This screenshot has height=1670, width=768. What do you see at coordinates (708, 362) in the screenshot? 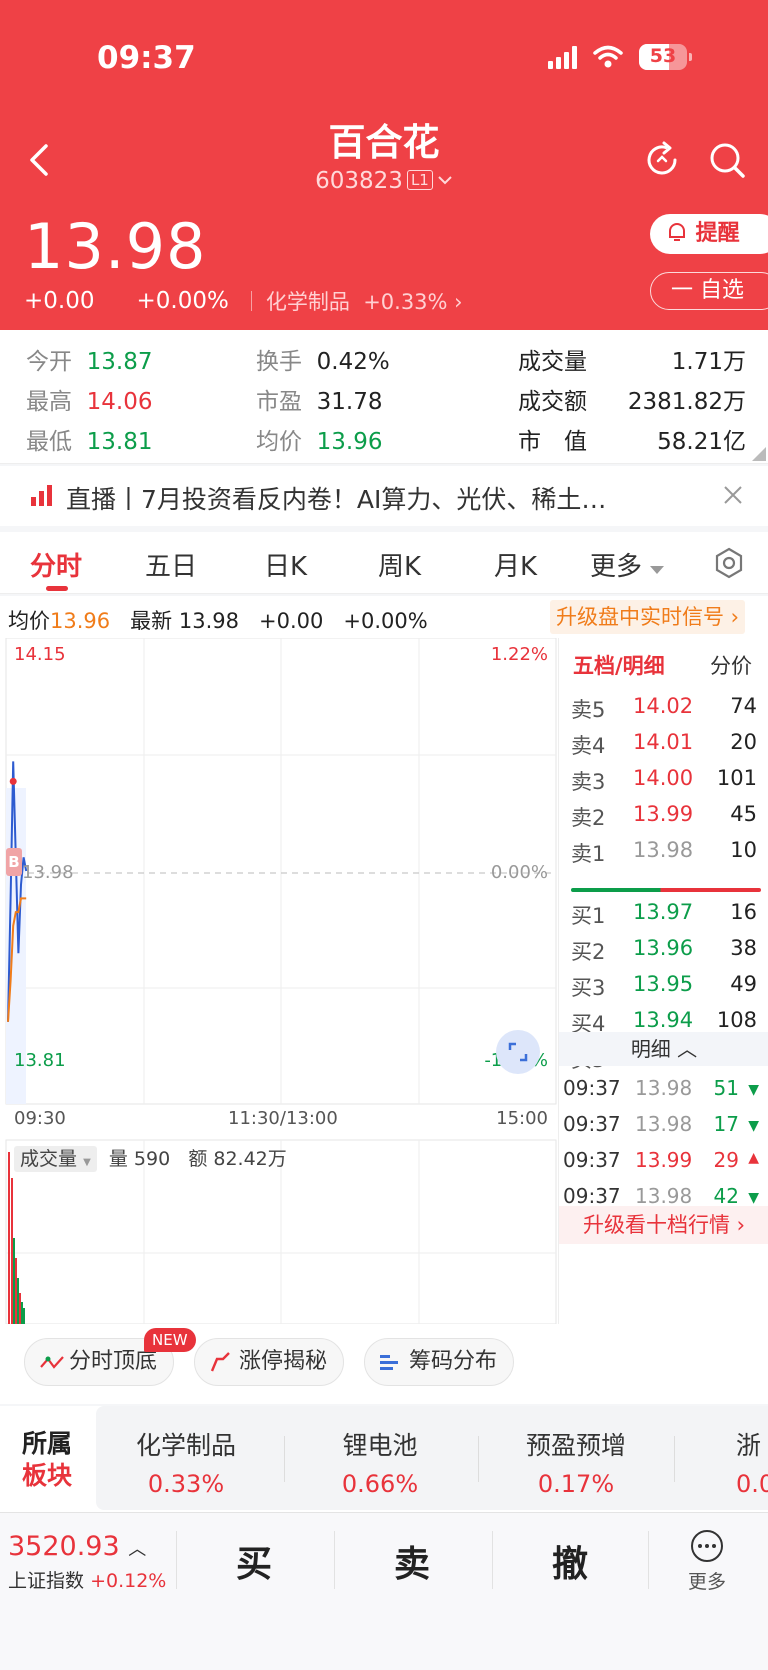
I see `volume: 1.71万` at bounding box center [708, 362].